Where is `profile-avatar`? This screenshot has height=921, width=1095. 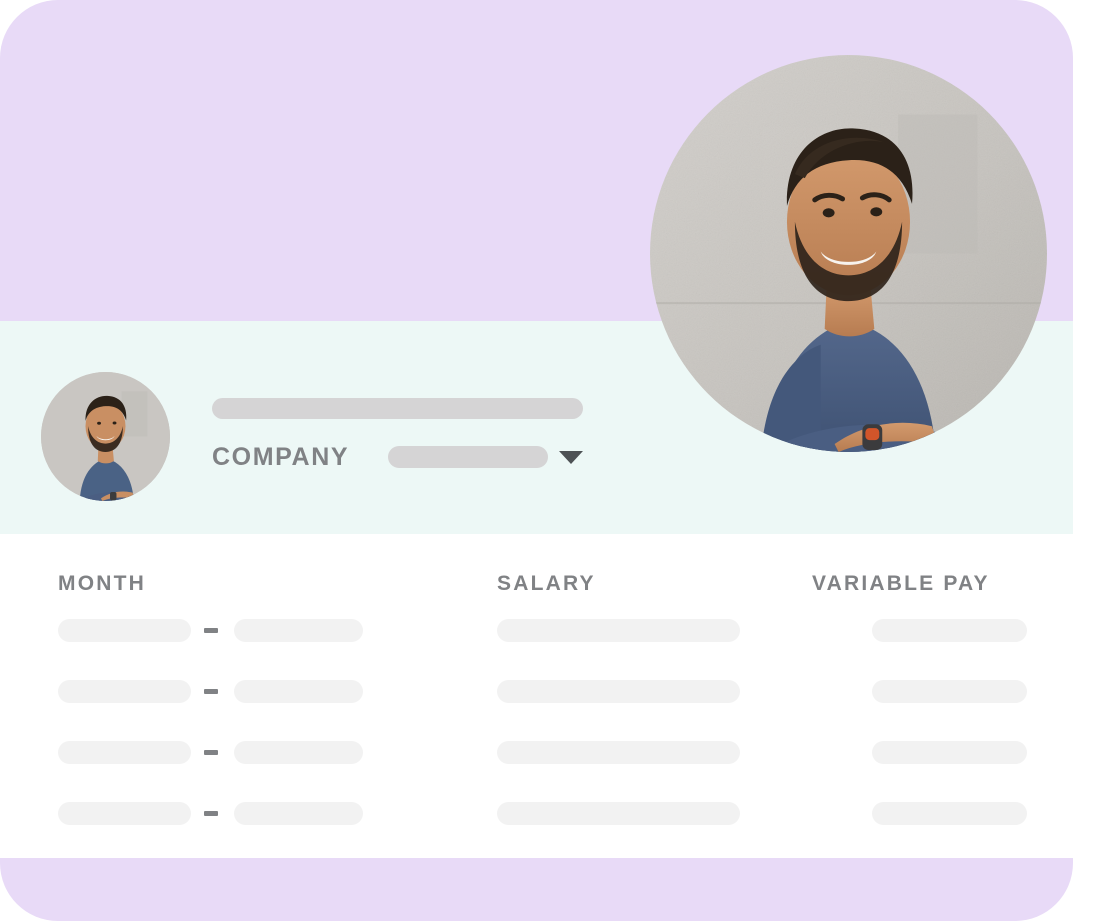 profile-avatar is located at coordinates (105, 436).